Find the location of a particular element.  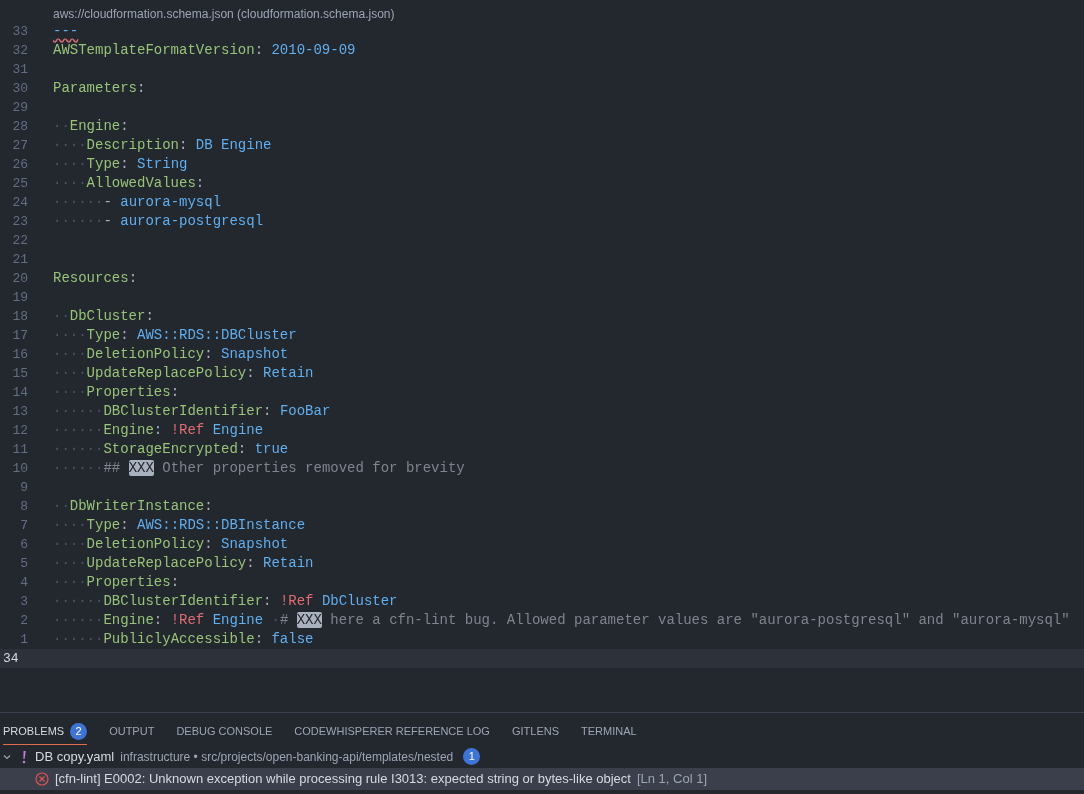

code-line: Resources: is located at coordinates (95, 278).